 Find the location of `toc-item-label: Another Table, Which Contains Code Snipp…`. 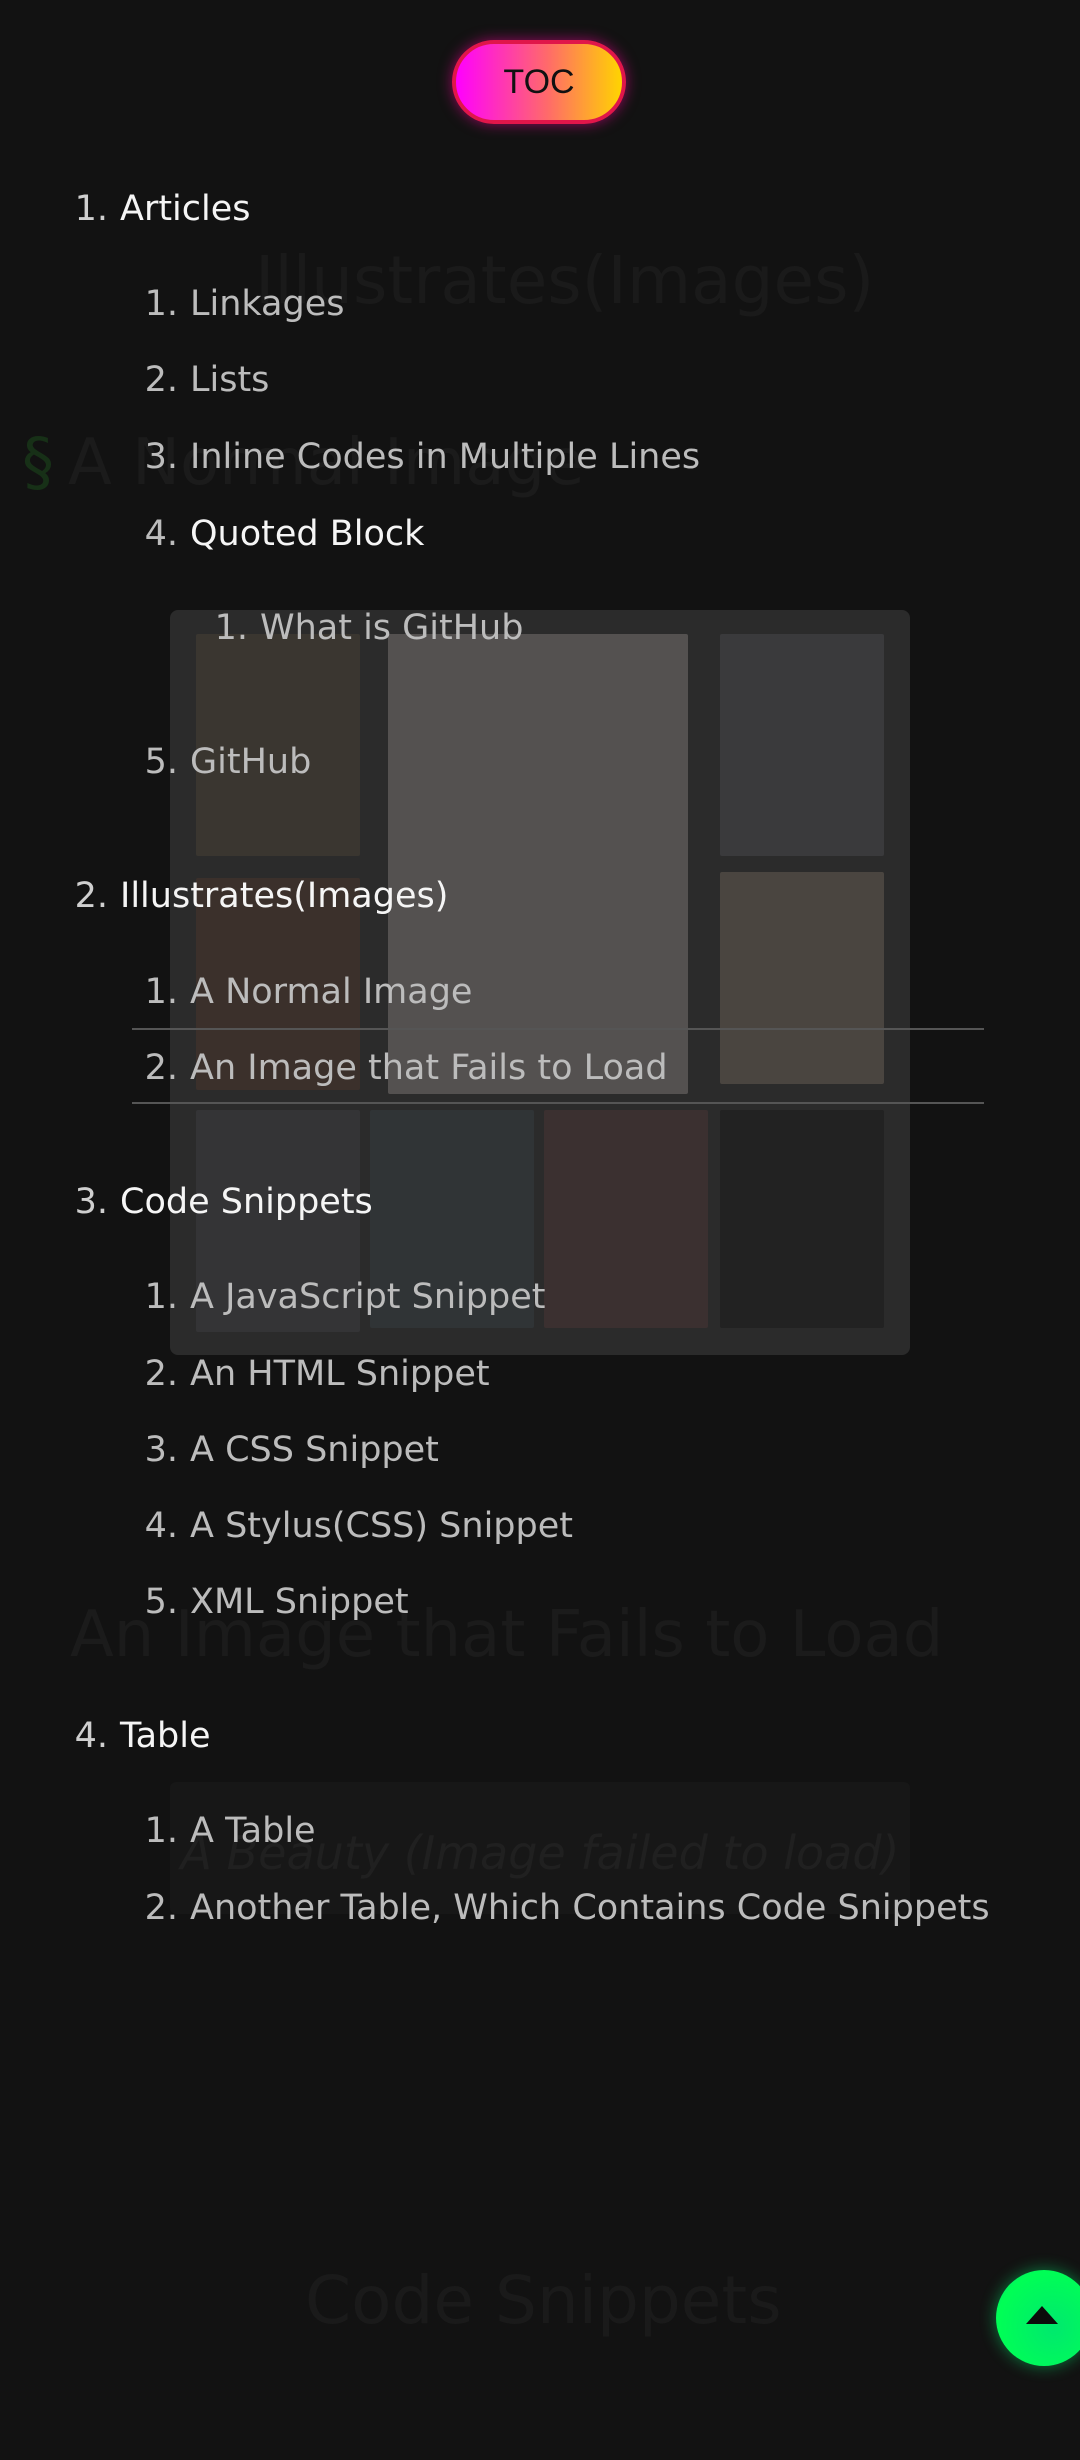

toc-item-label: Another Table, Which Contains Code Snipp… is located at coordinates (590, 1908).